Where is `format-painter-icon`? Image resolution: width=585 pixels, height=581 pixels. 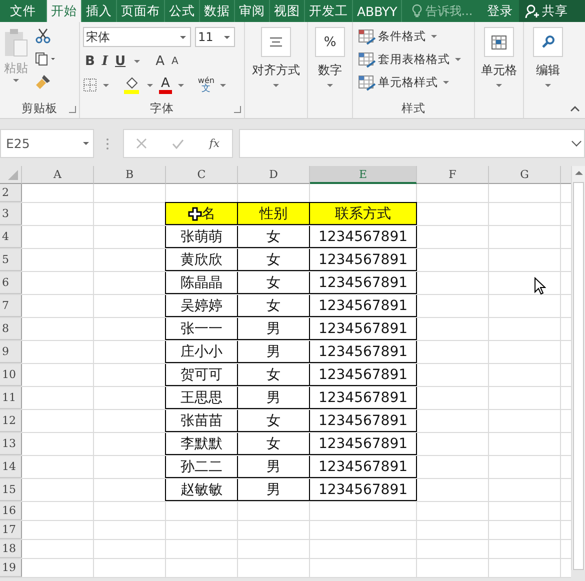
format-painter-icon is located at coordinates (43, 82).